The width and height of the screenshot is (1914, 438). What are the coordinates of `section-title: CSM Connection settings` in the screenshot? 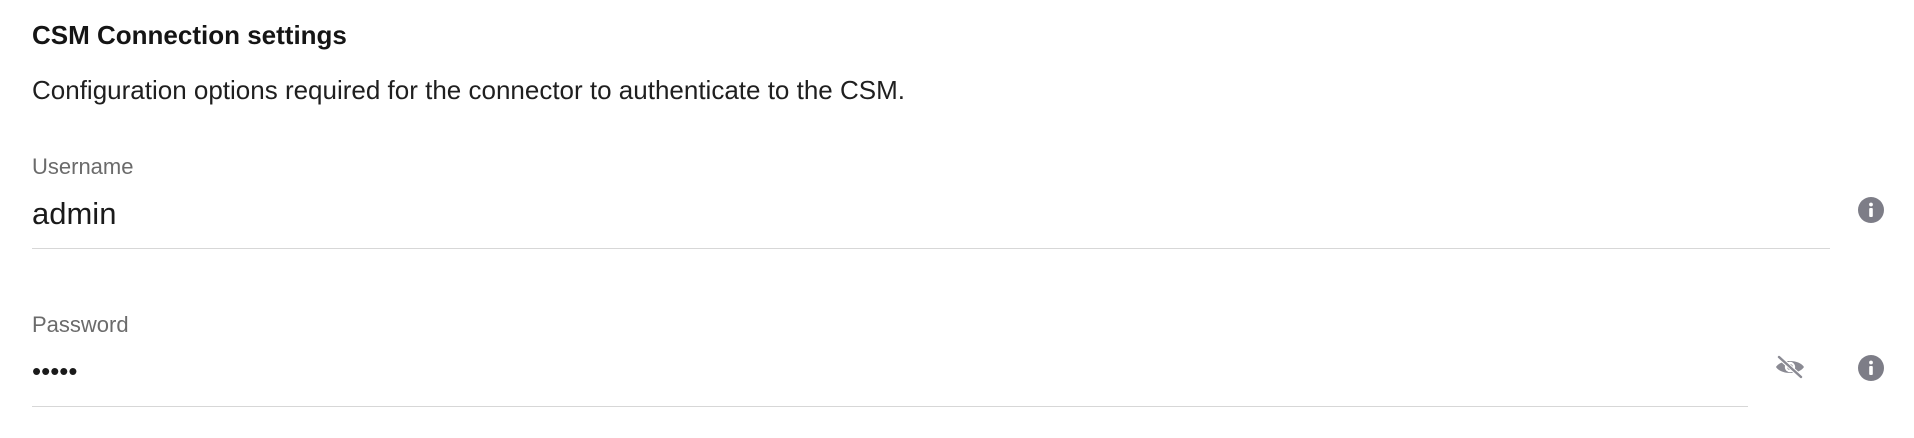 It's located at (189, 35).